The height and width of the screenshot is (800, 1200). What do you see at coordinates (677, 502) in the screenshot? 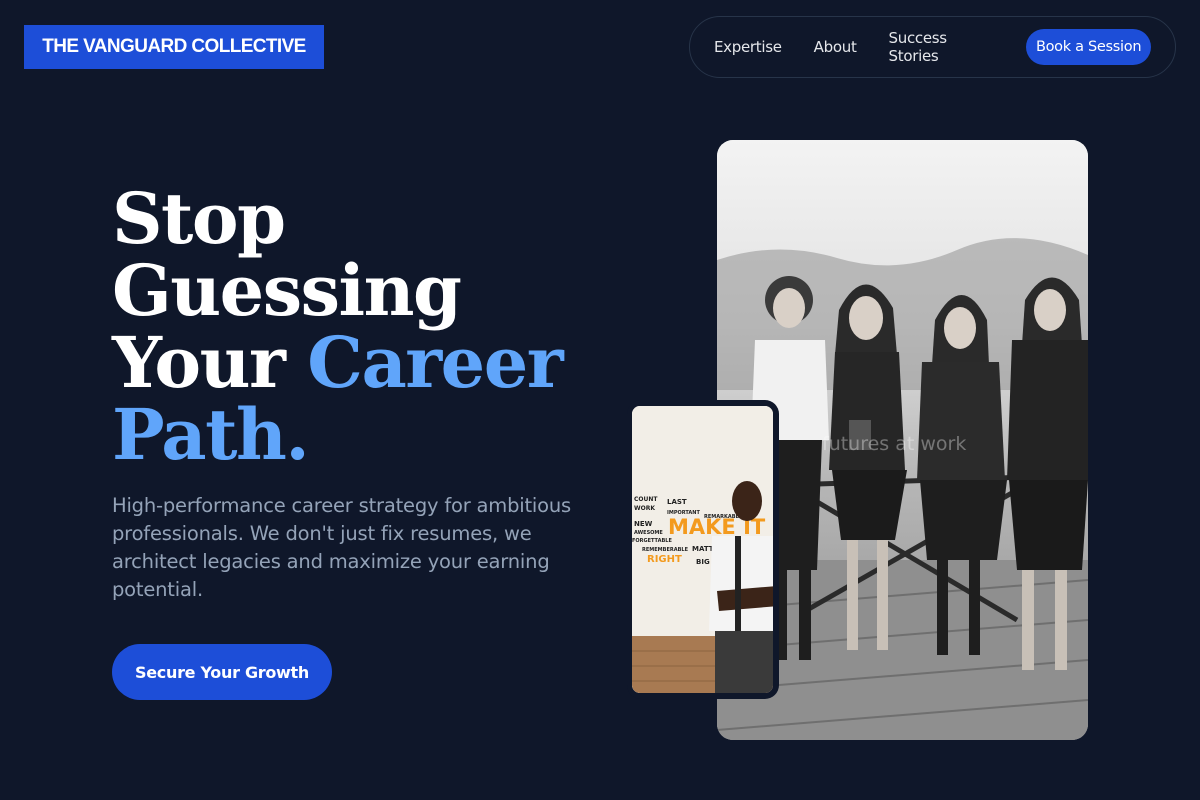
I see `svg-text: LAST` at bounding box center [677, 502].